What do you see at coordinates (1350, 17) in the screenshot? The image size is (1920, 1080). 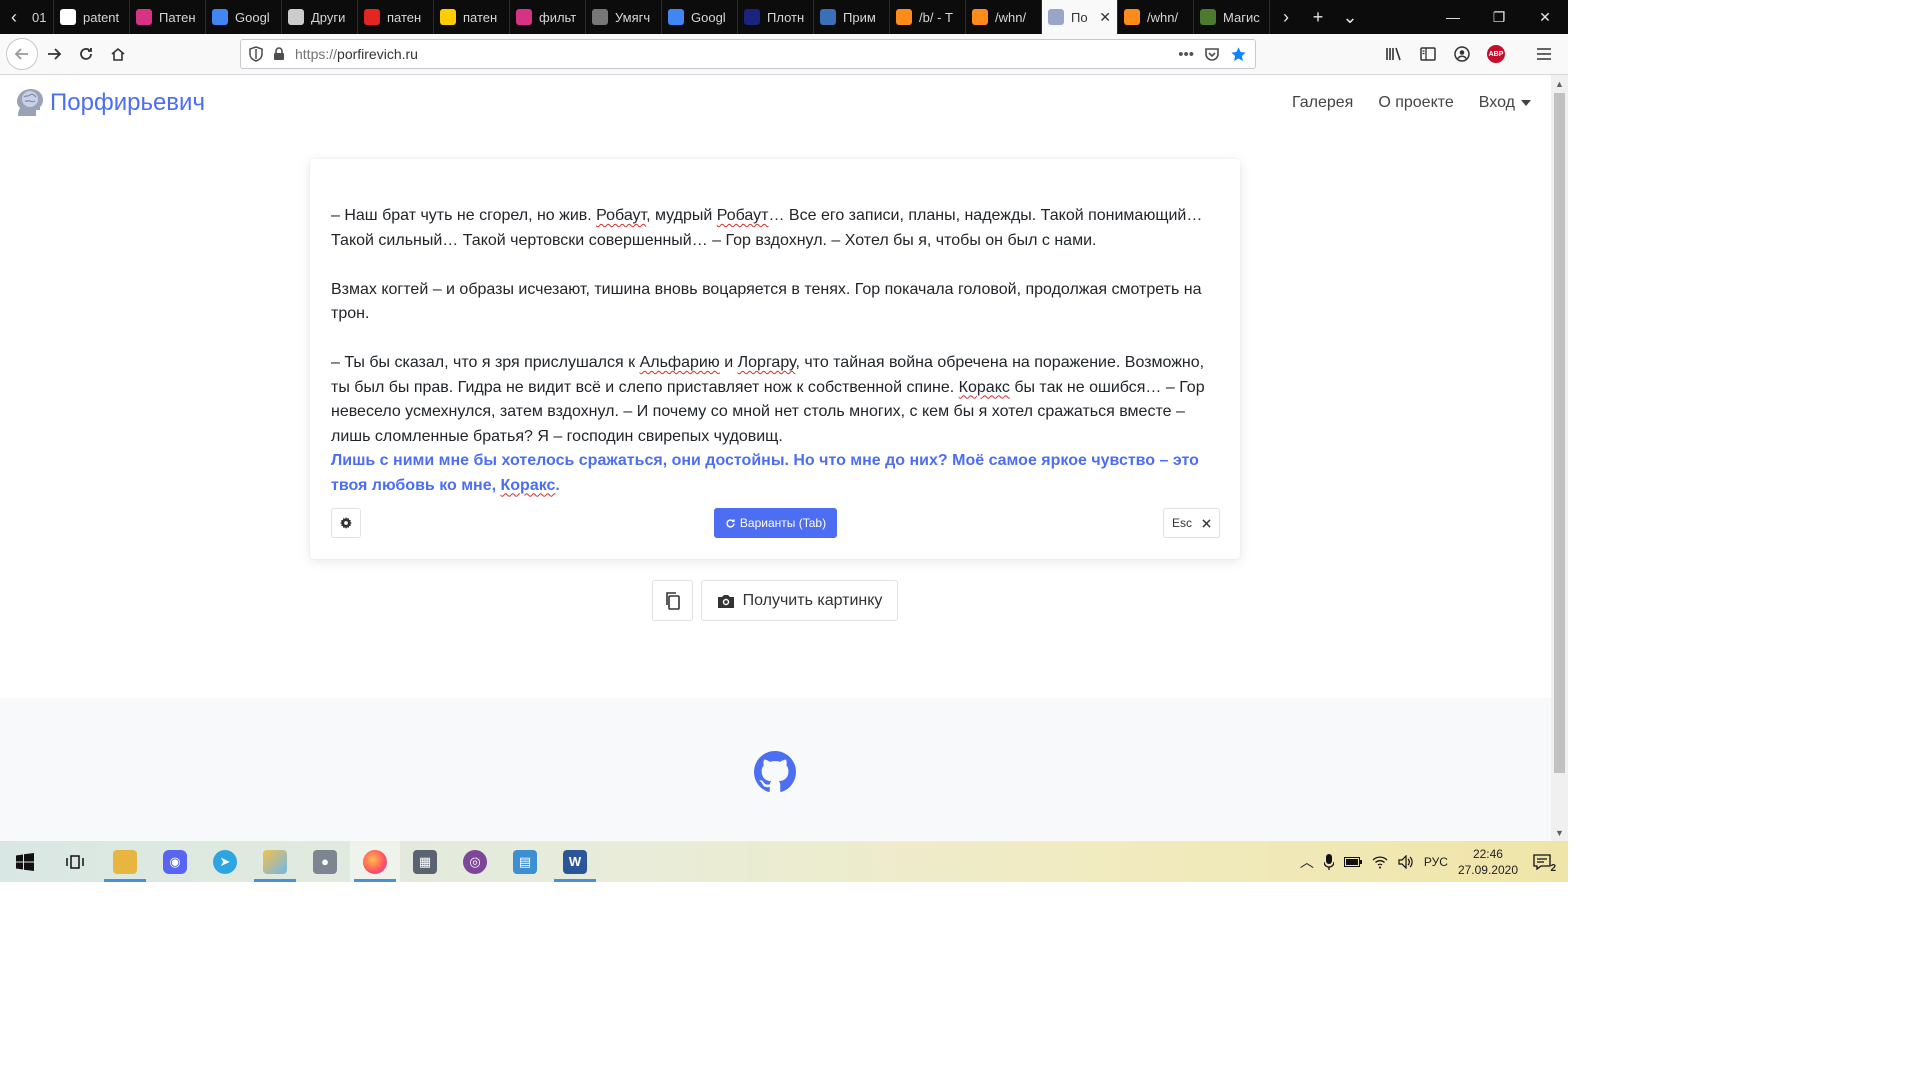 I see `list-all-tabs-button: ⌄` at bounding box center [1350, 17].